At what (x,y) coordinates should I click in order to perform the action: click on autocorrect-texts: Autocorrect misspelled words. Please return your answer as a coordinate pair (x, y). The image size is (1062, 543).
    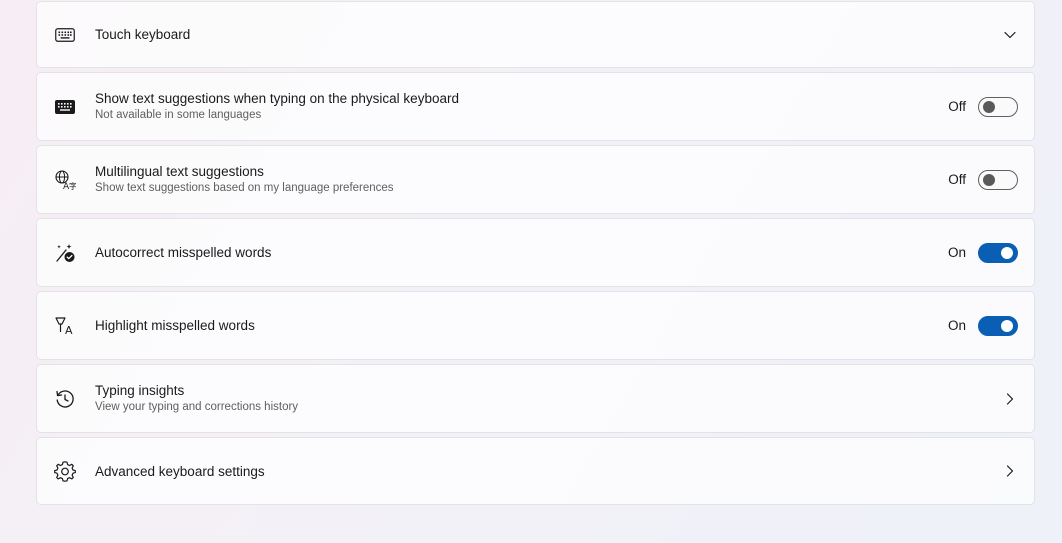
    Looking at the image, I should click on (183, 252).